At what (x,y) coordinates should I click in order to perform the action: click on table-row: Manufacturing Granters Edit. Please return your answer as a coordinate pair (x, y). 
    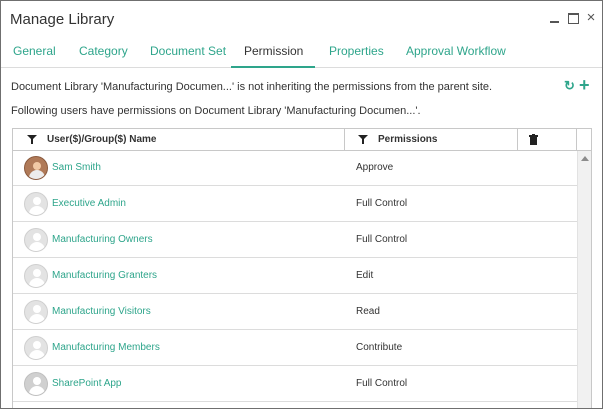
    Looking at the image, I should click on (295, 276).